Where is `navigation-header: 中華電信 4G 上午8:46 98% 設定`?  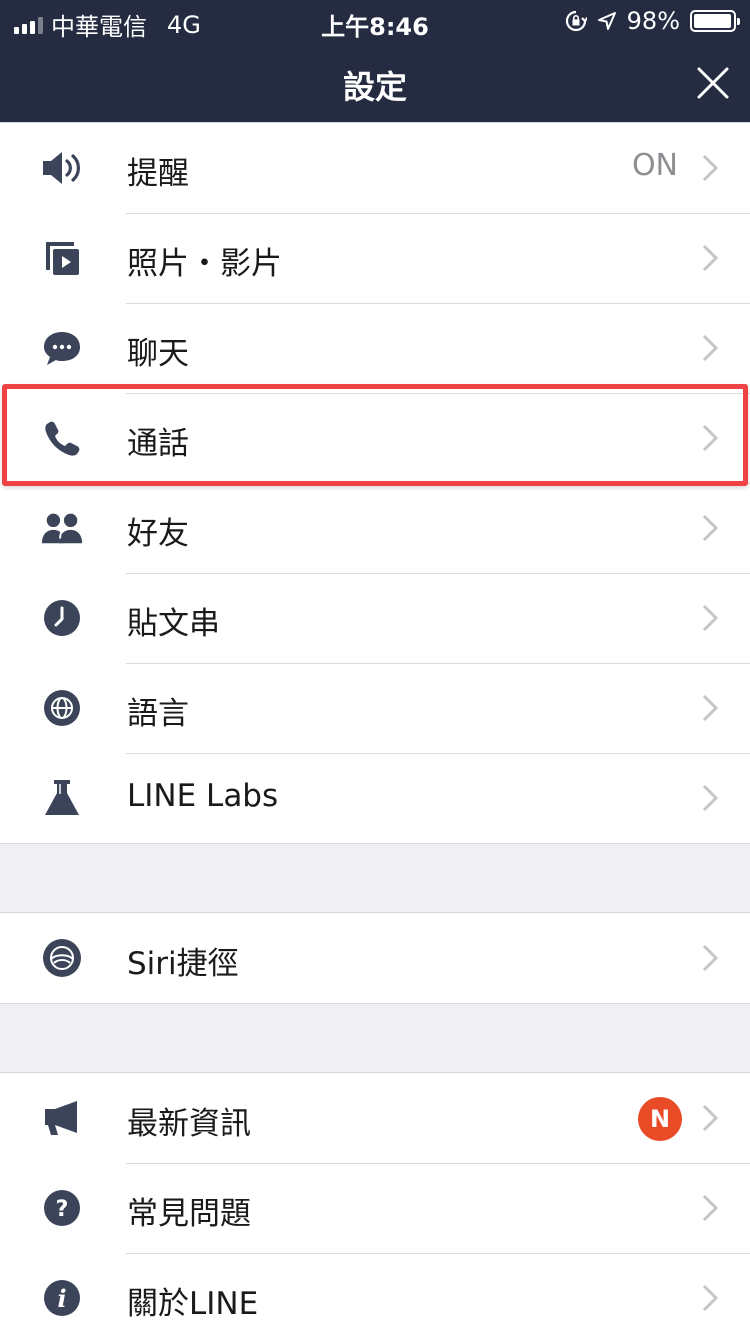
navigation-header: 中華電信 4G 上午8:46 98% 設定 is located at coordinates (375, 64).